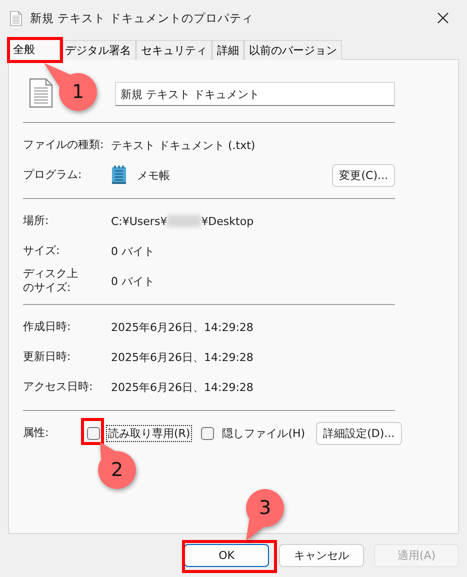 Image resolution: width=467 pixels, height=577 pixels. What do you see at coordinates (64, 145) in the screenshot?
I see `field-label: ファイルの種類:` at bounding box center [64, 145].